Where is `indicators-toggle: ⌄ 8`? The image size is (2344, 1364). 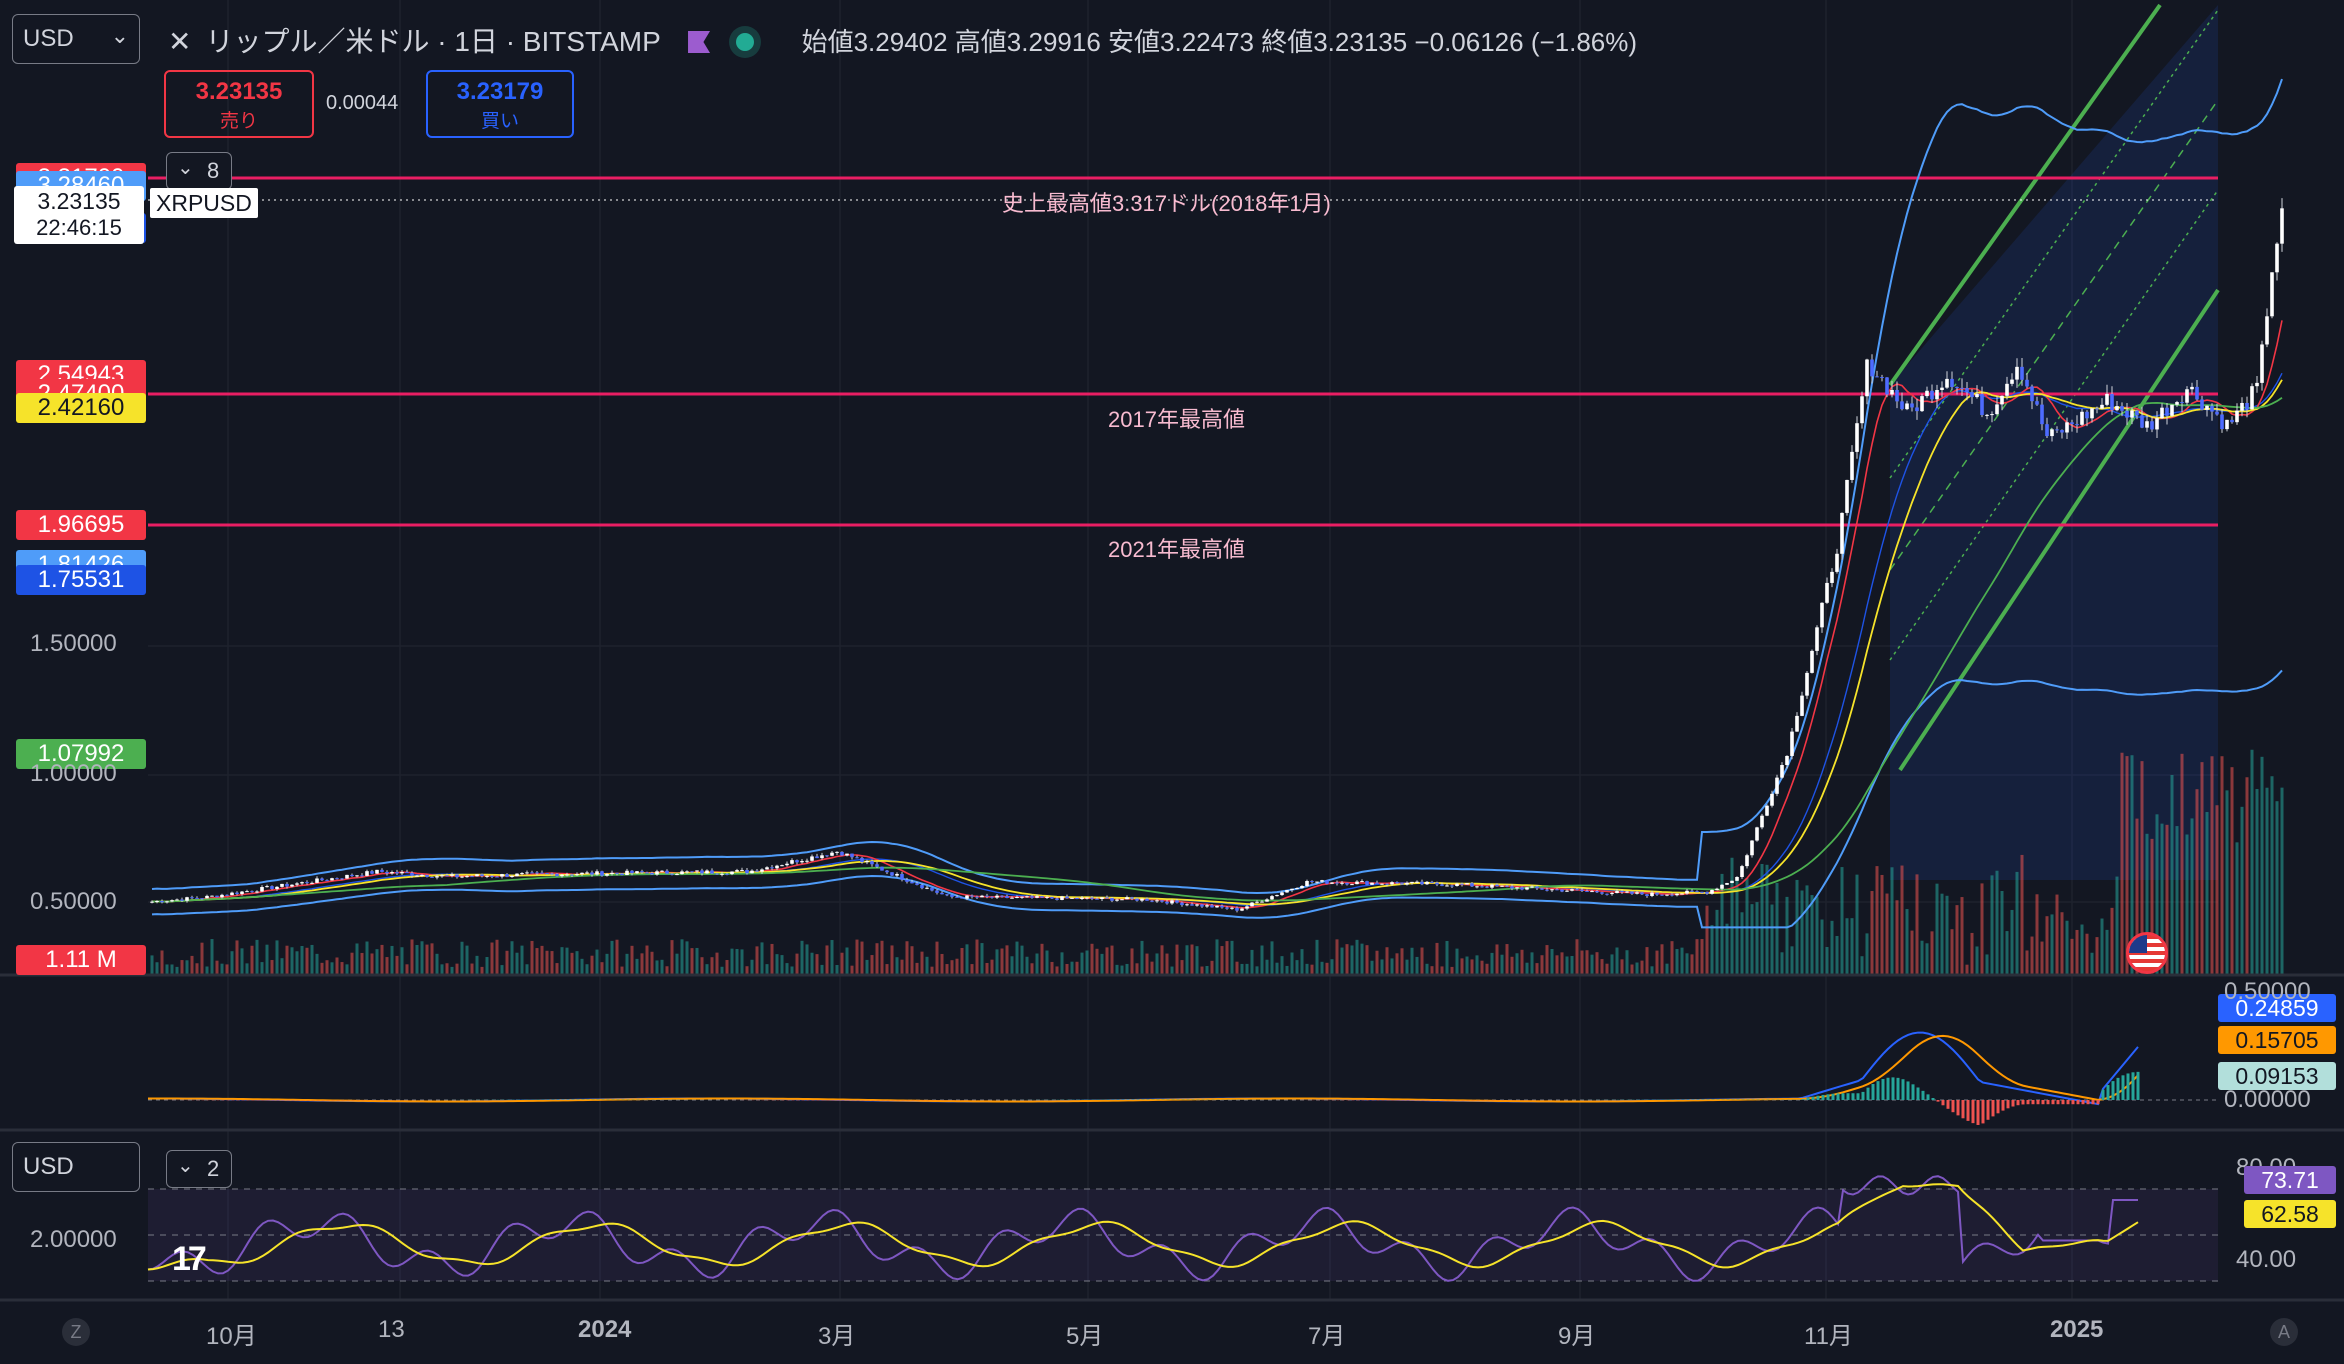
indicators-toggle: ⌄ 8 is located at coordinates (199, 171).